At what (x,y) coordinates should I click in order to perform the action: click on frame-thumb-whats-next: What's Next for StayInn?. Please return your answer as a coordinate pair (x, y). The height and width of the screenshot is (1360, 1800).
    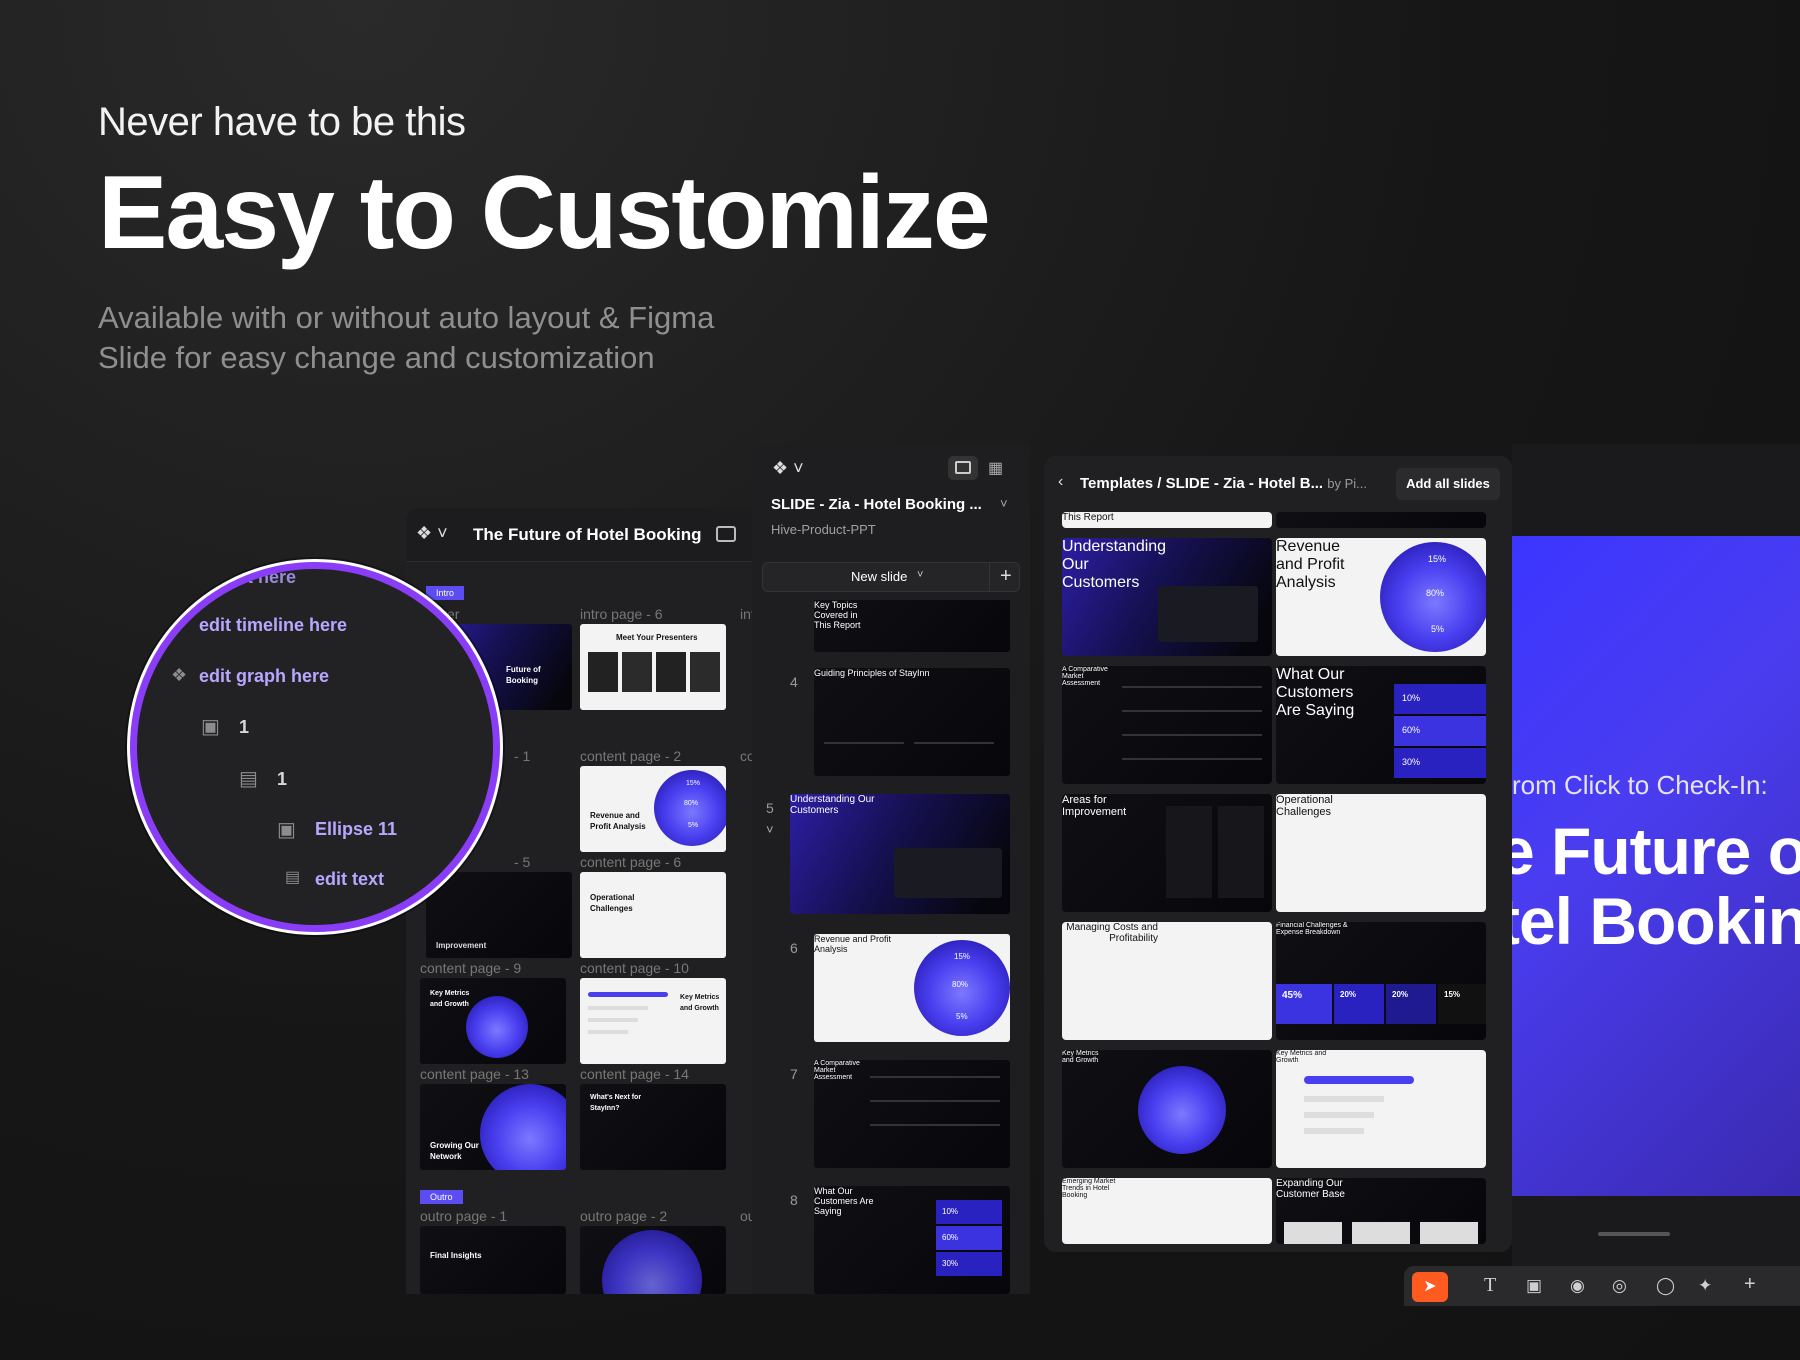
    Looking at the image, I should click on (653, 1127).